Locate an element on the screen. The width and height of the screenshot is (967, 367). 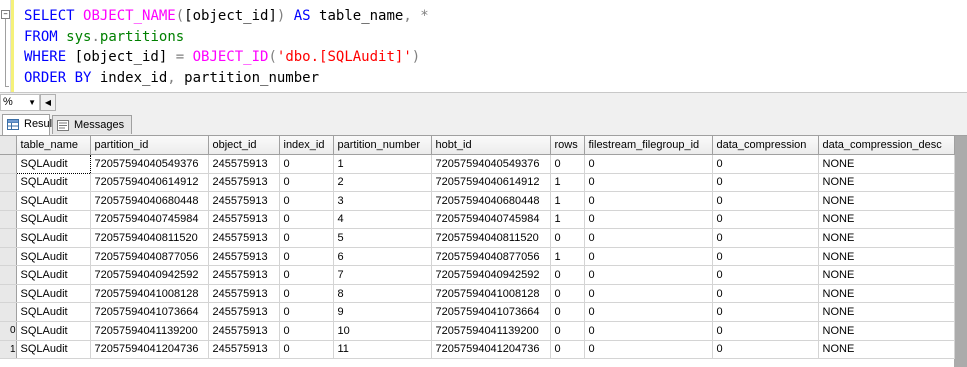
tab-results: Results is located at coordinates (31, 124).